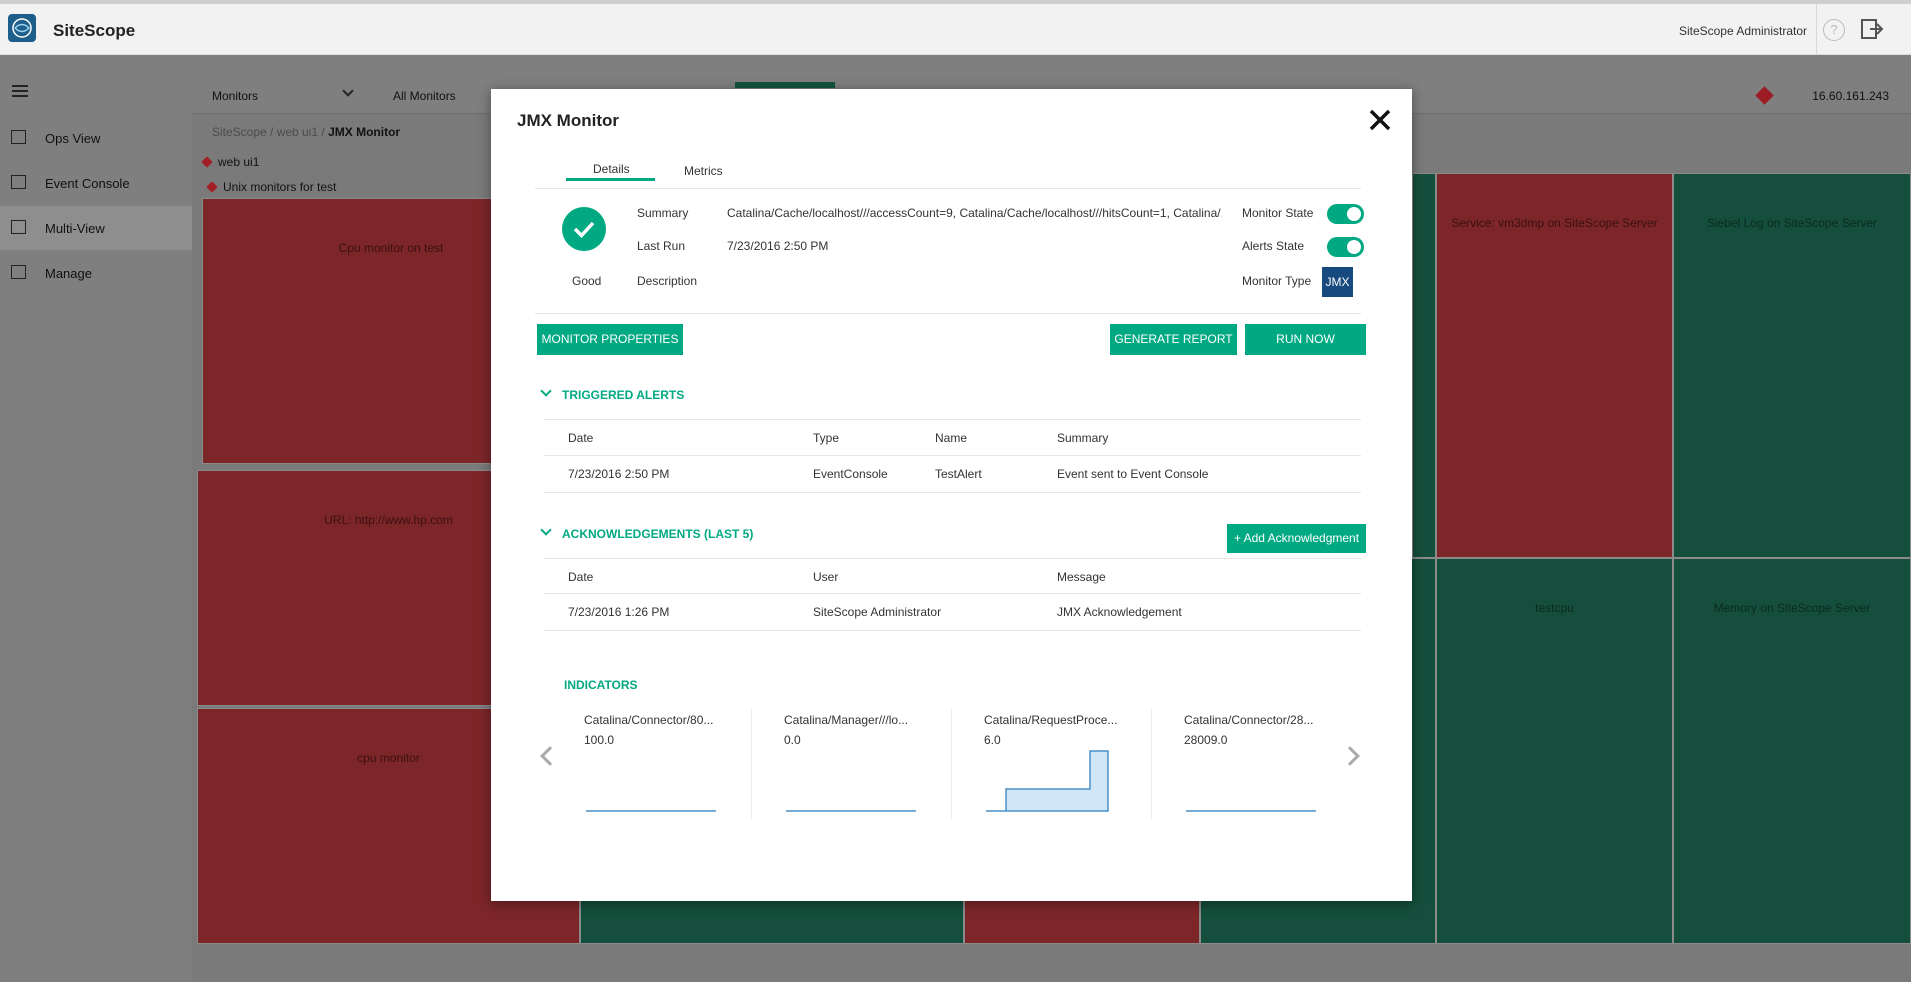 The height and width of the screenshot is (982, 1911). What do you see at coordinates (850, 474) in the screenshot?
I see `alert-type: EventConsole` at bounding box center [850, 474].